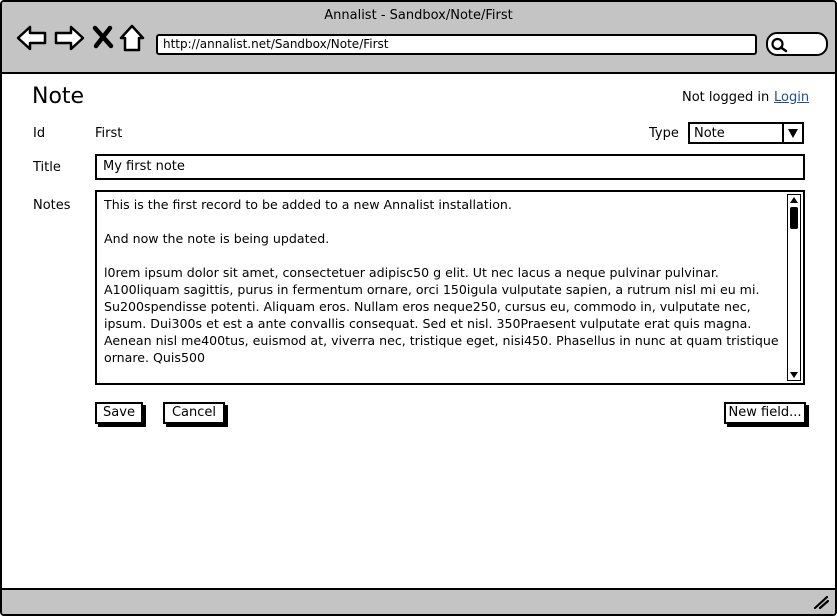  What do you see at coordinates (69, 38) in the screenshot?
I see `forward-arrow-icon` at bounding box center [69, 38].